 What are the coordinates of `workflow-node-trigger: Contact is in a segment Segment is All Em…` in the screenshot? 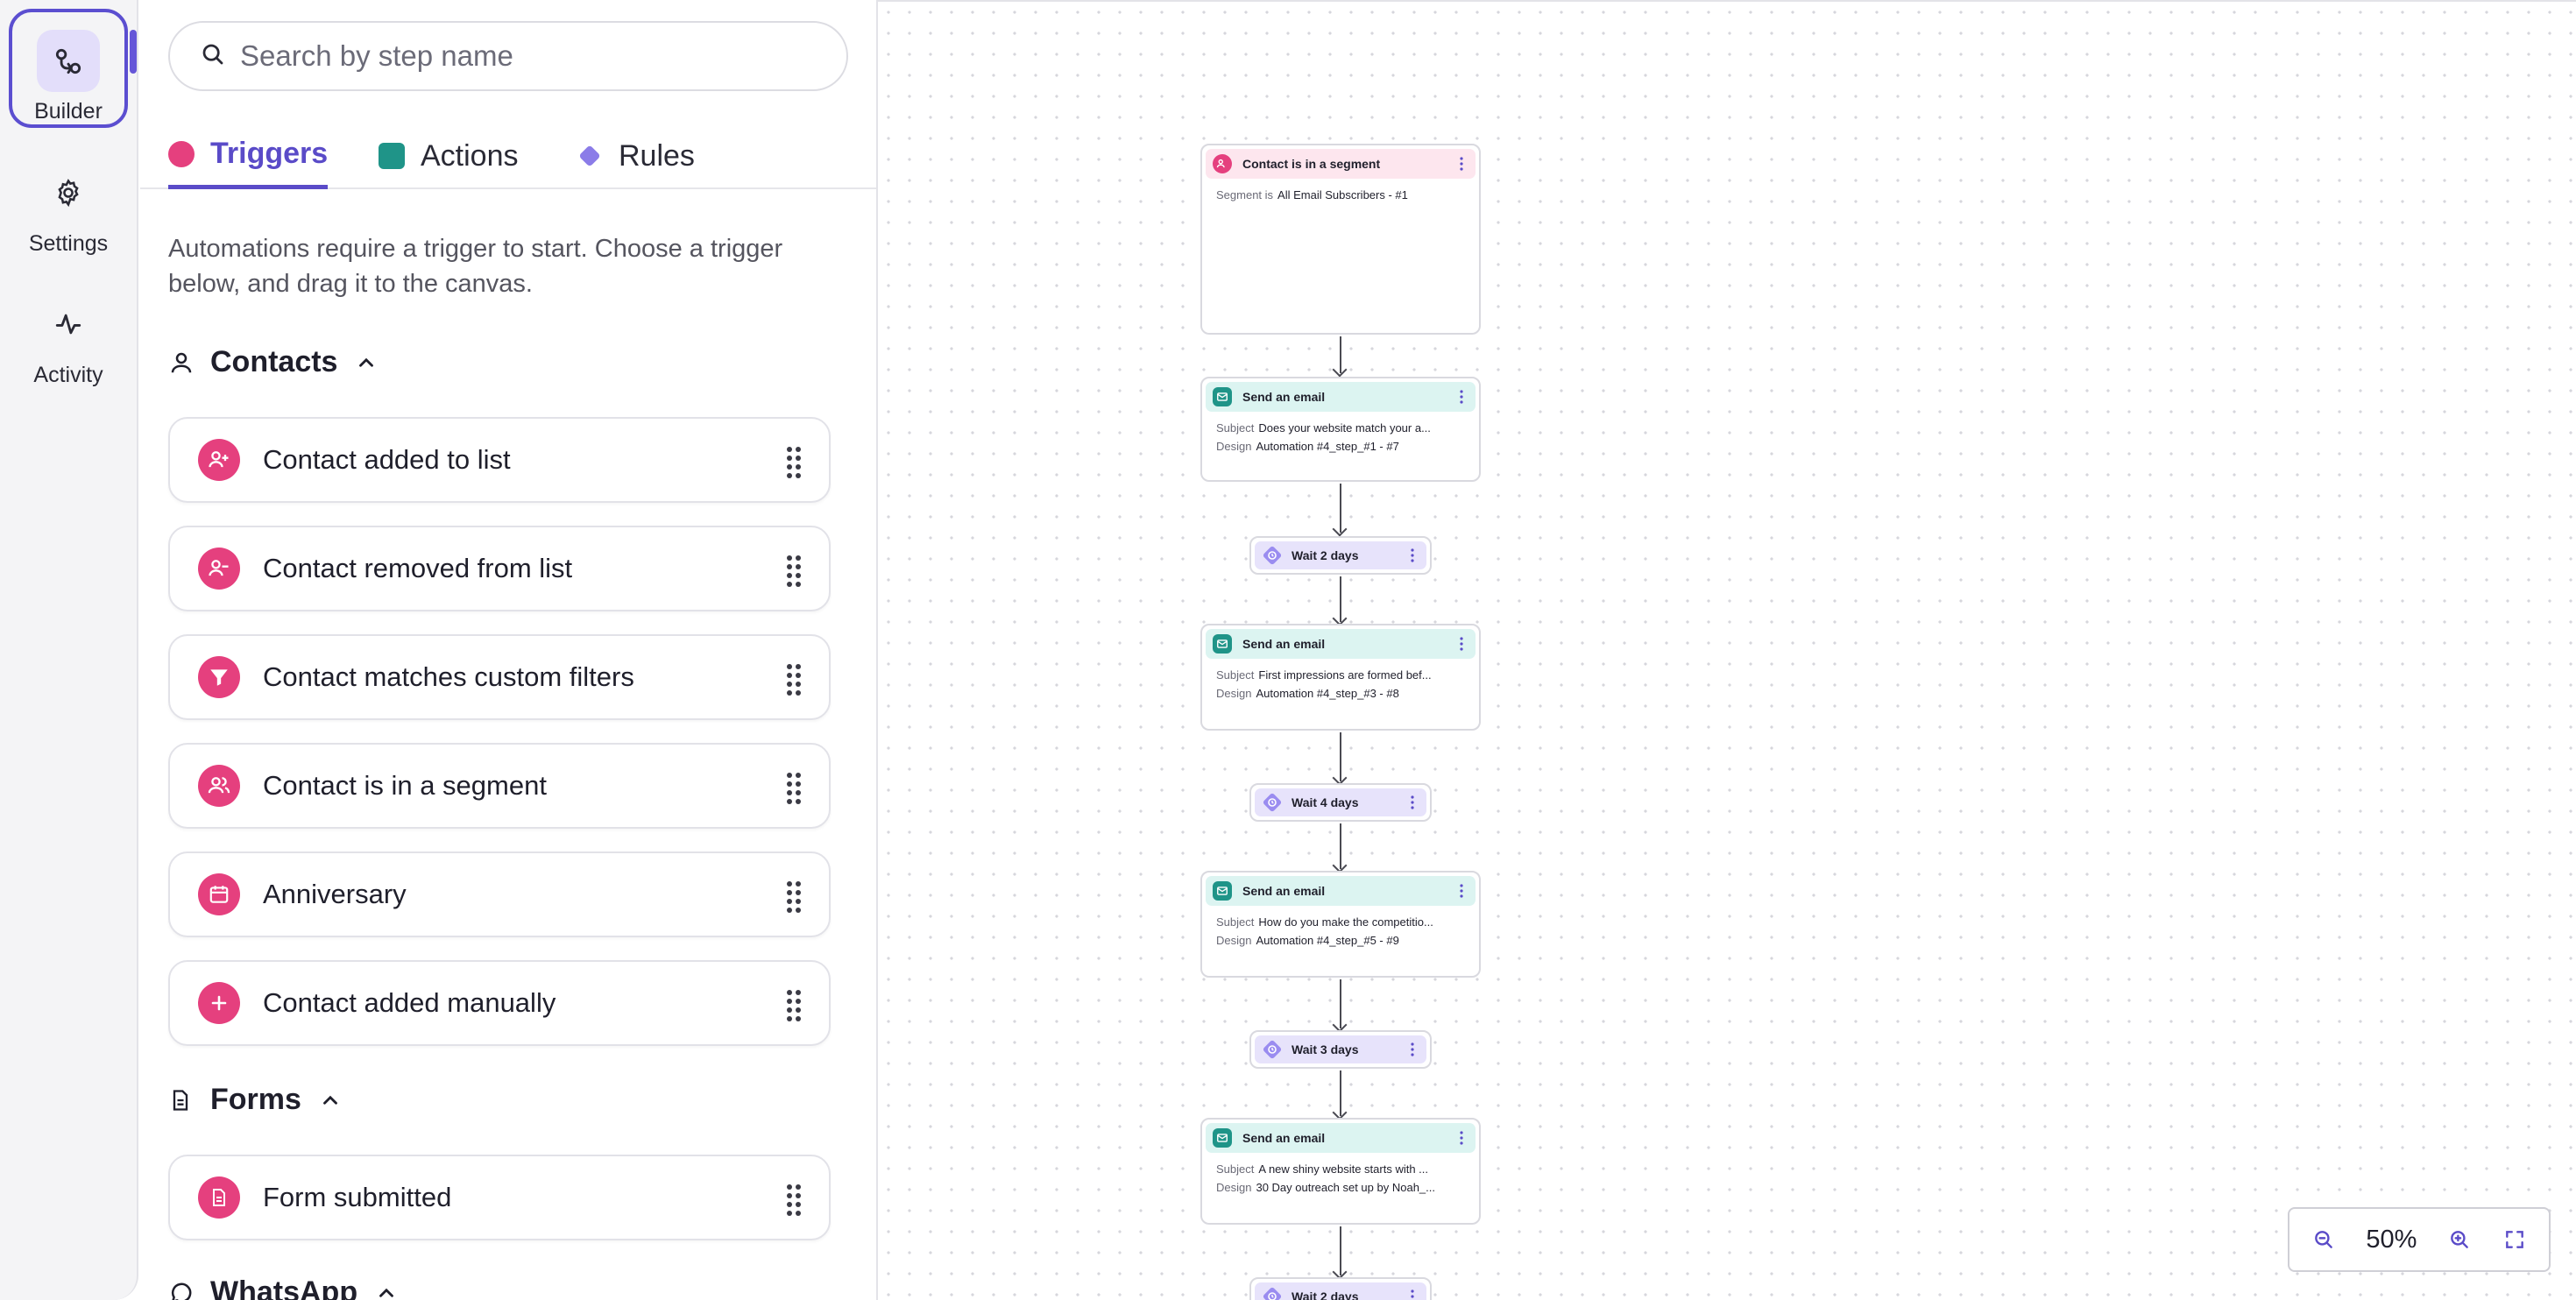 It's located at (1340, 239).